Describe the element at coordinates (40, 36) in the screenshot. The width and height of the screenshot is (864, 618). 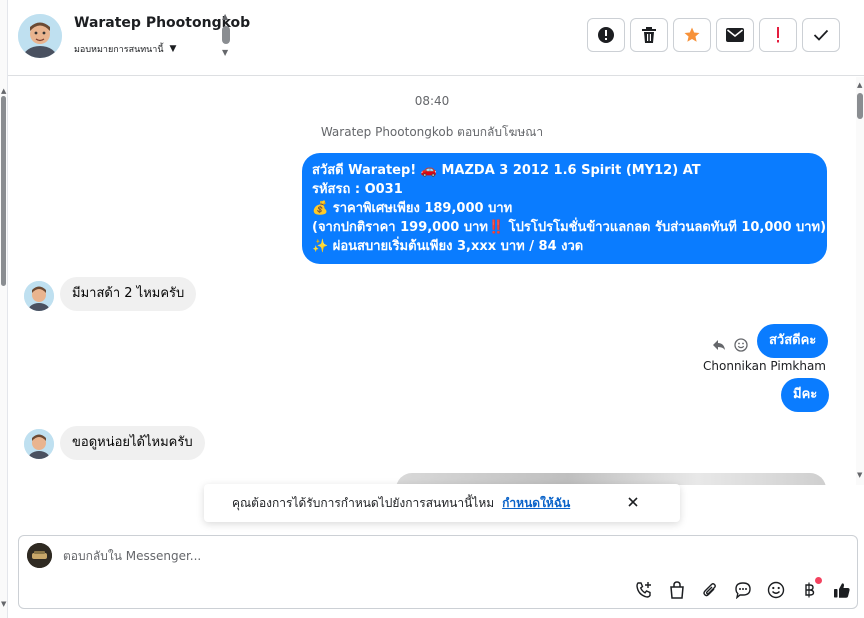
I see `contact-avatar` at that location.